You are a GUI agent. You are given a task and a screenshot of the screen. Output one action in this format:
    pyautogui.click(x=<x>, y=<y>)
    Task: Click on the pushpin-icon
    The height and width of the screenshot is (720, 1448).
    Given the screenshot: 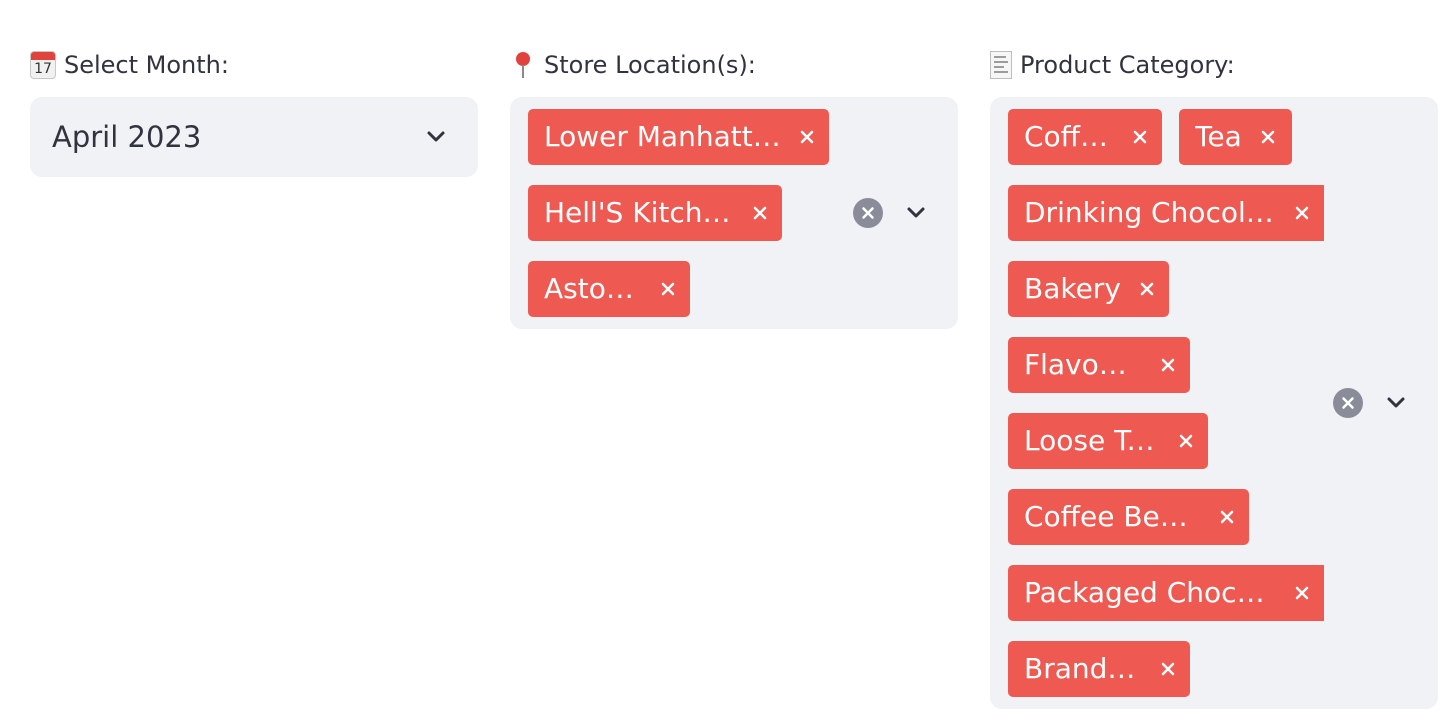 What is the action you would take?
    pyautogui.click(x=523, y=65)
    